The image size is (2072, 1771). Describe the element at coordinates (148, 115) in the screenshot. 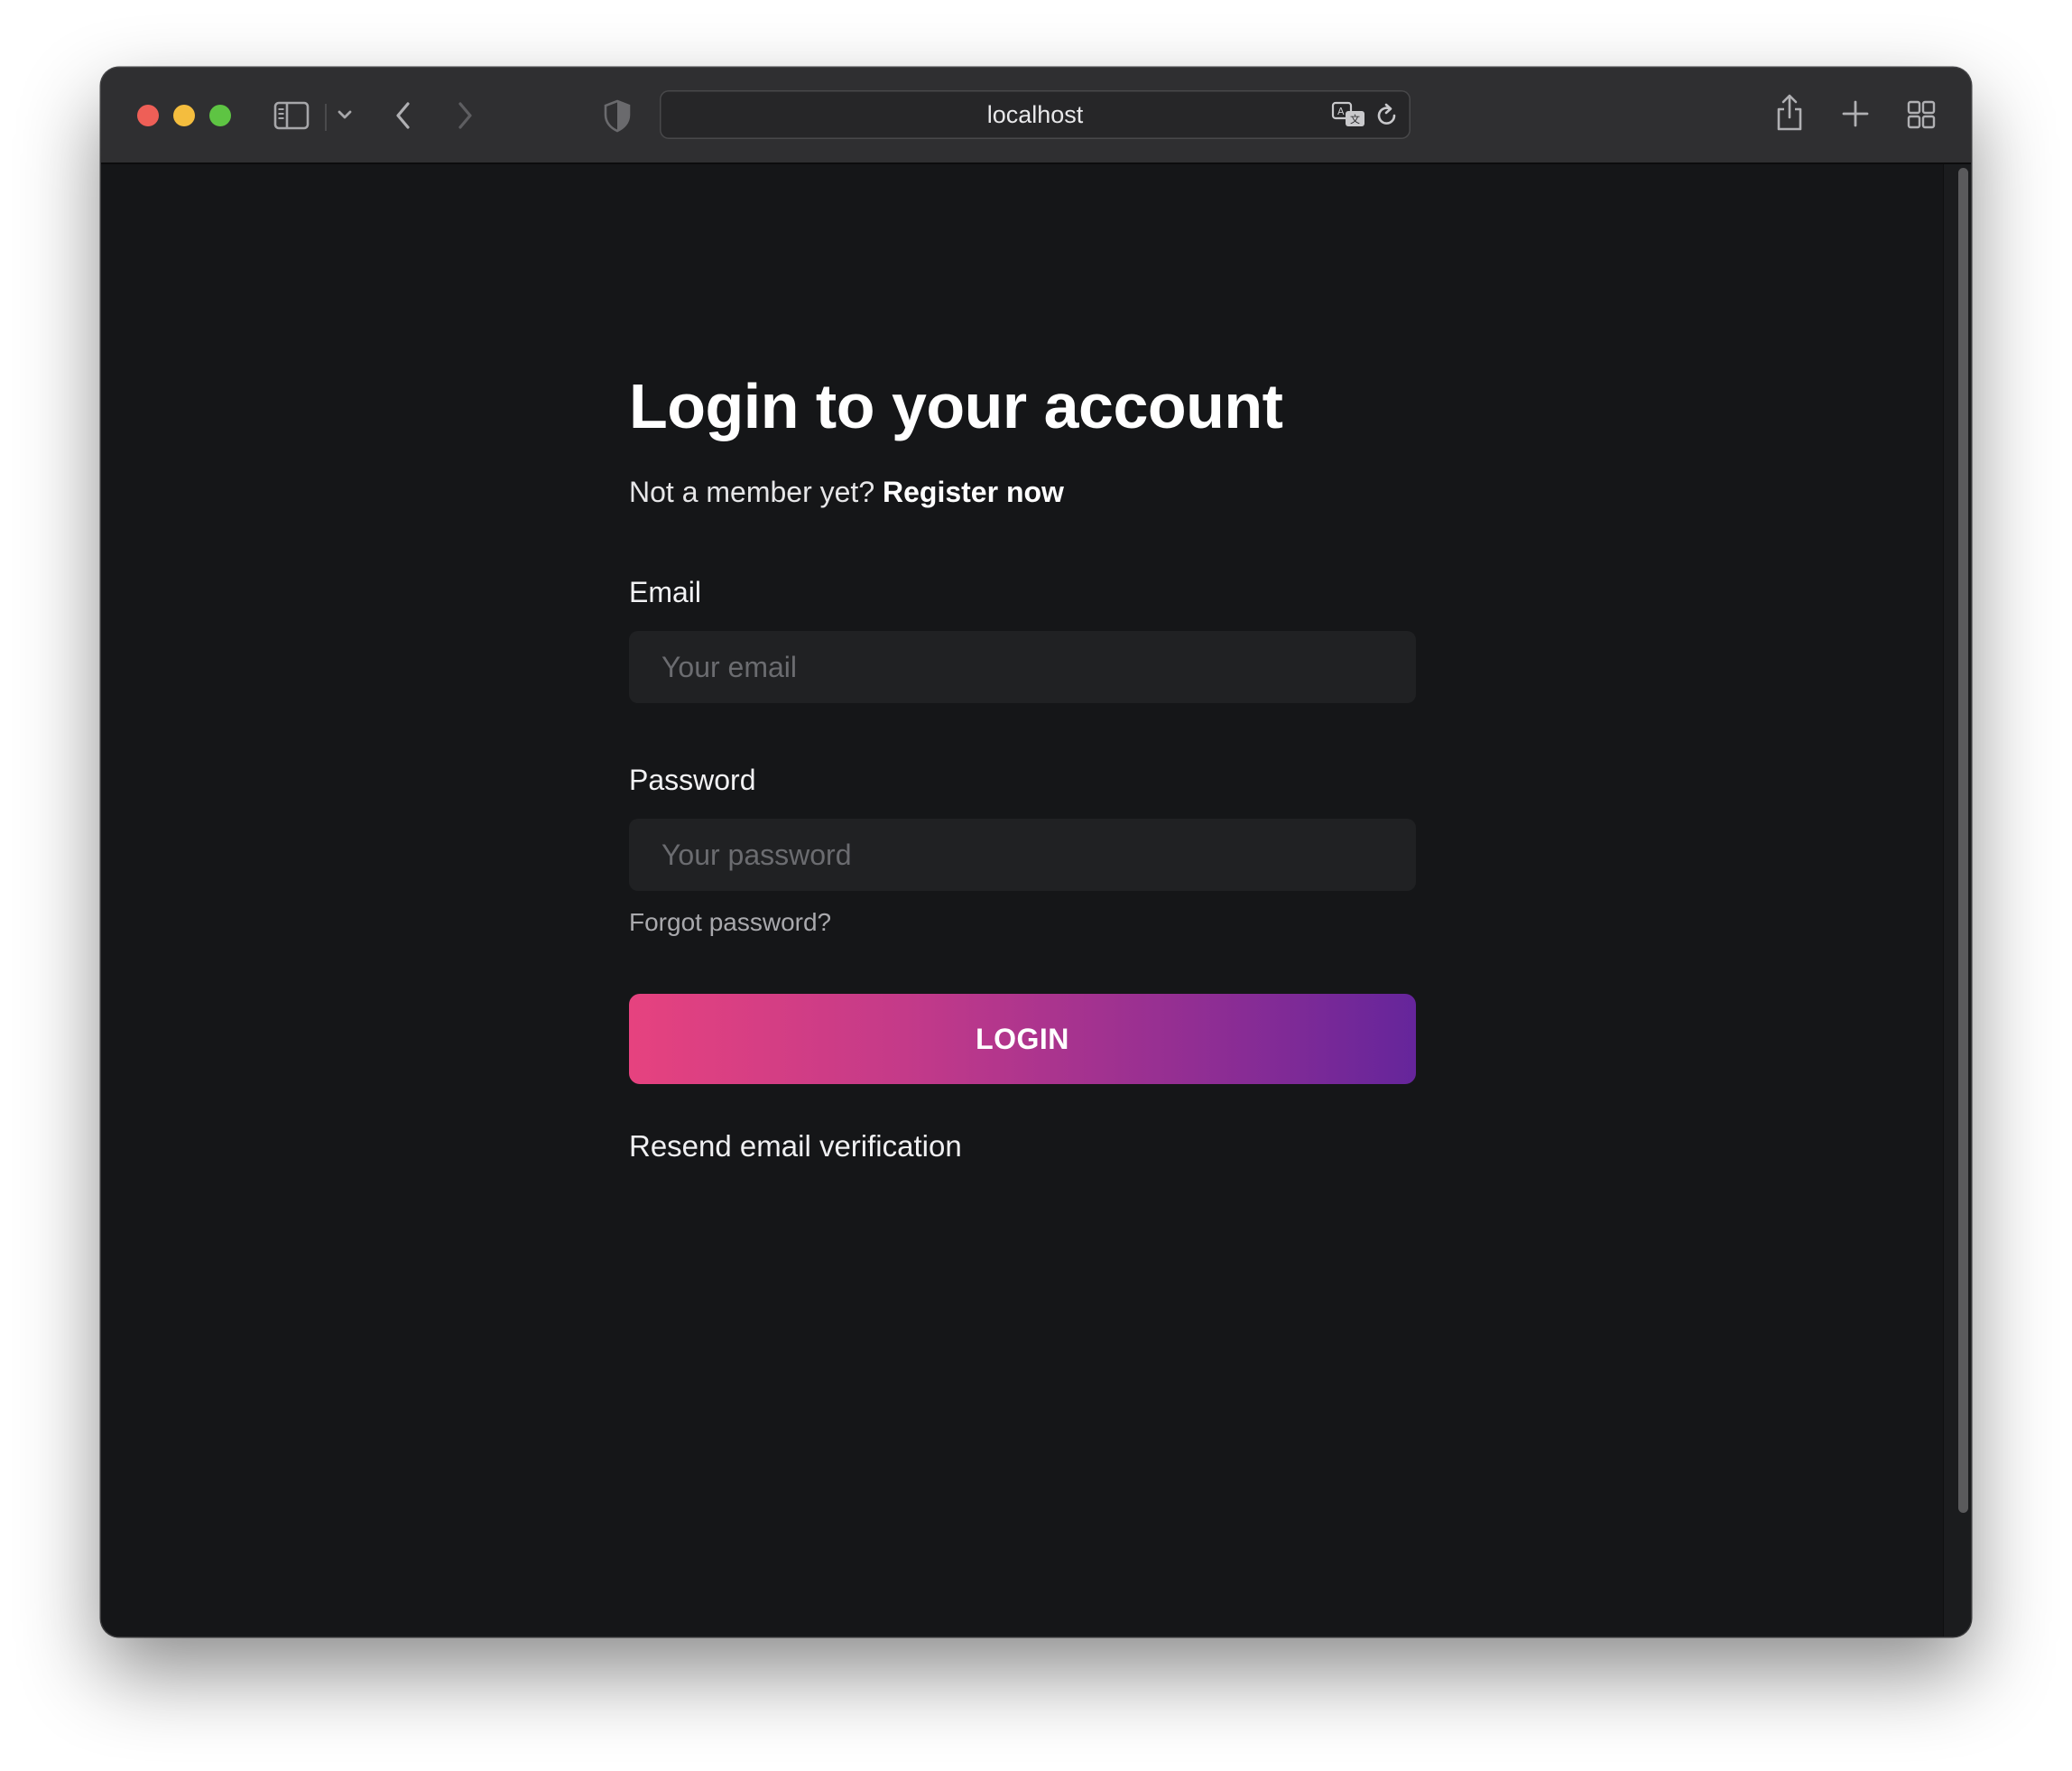

I see `close-window-button` at that location.